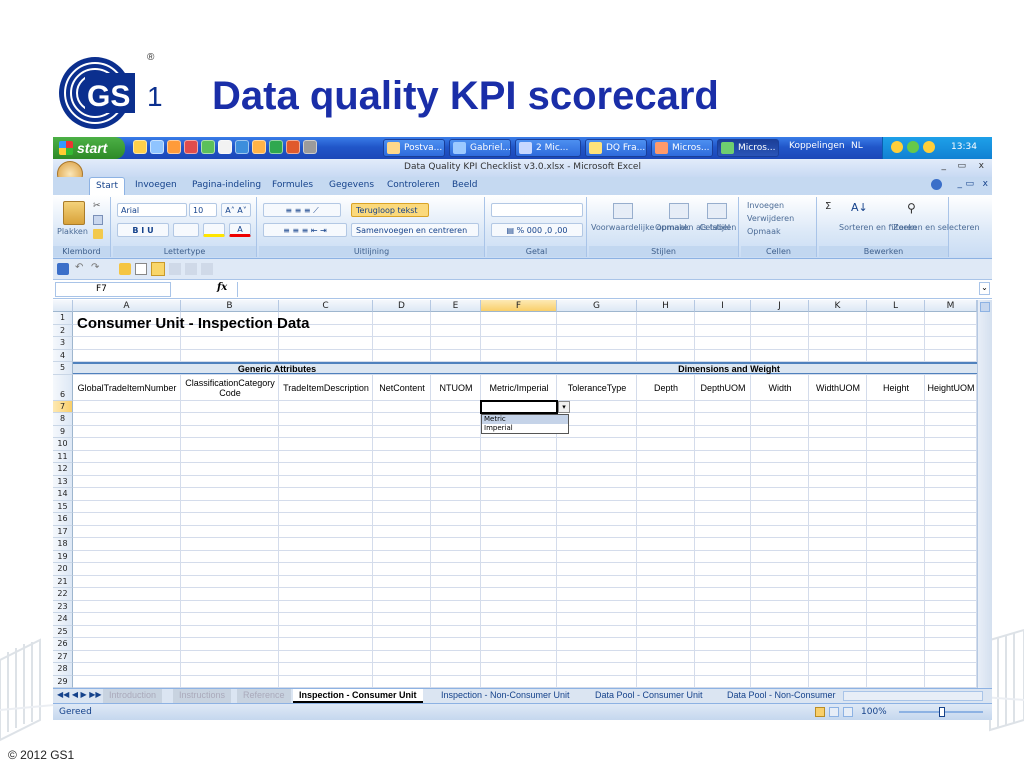 This screenshot has height=768, width=1024. I want to click on format-table-icon, so click(679, 211).